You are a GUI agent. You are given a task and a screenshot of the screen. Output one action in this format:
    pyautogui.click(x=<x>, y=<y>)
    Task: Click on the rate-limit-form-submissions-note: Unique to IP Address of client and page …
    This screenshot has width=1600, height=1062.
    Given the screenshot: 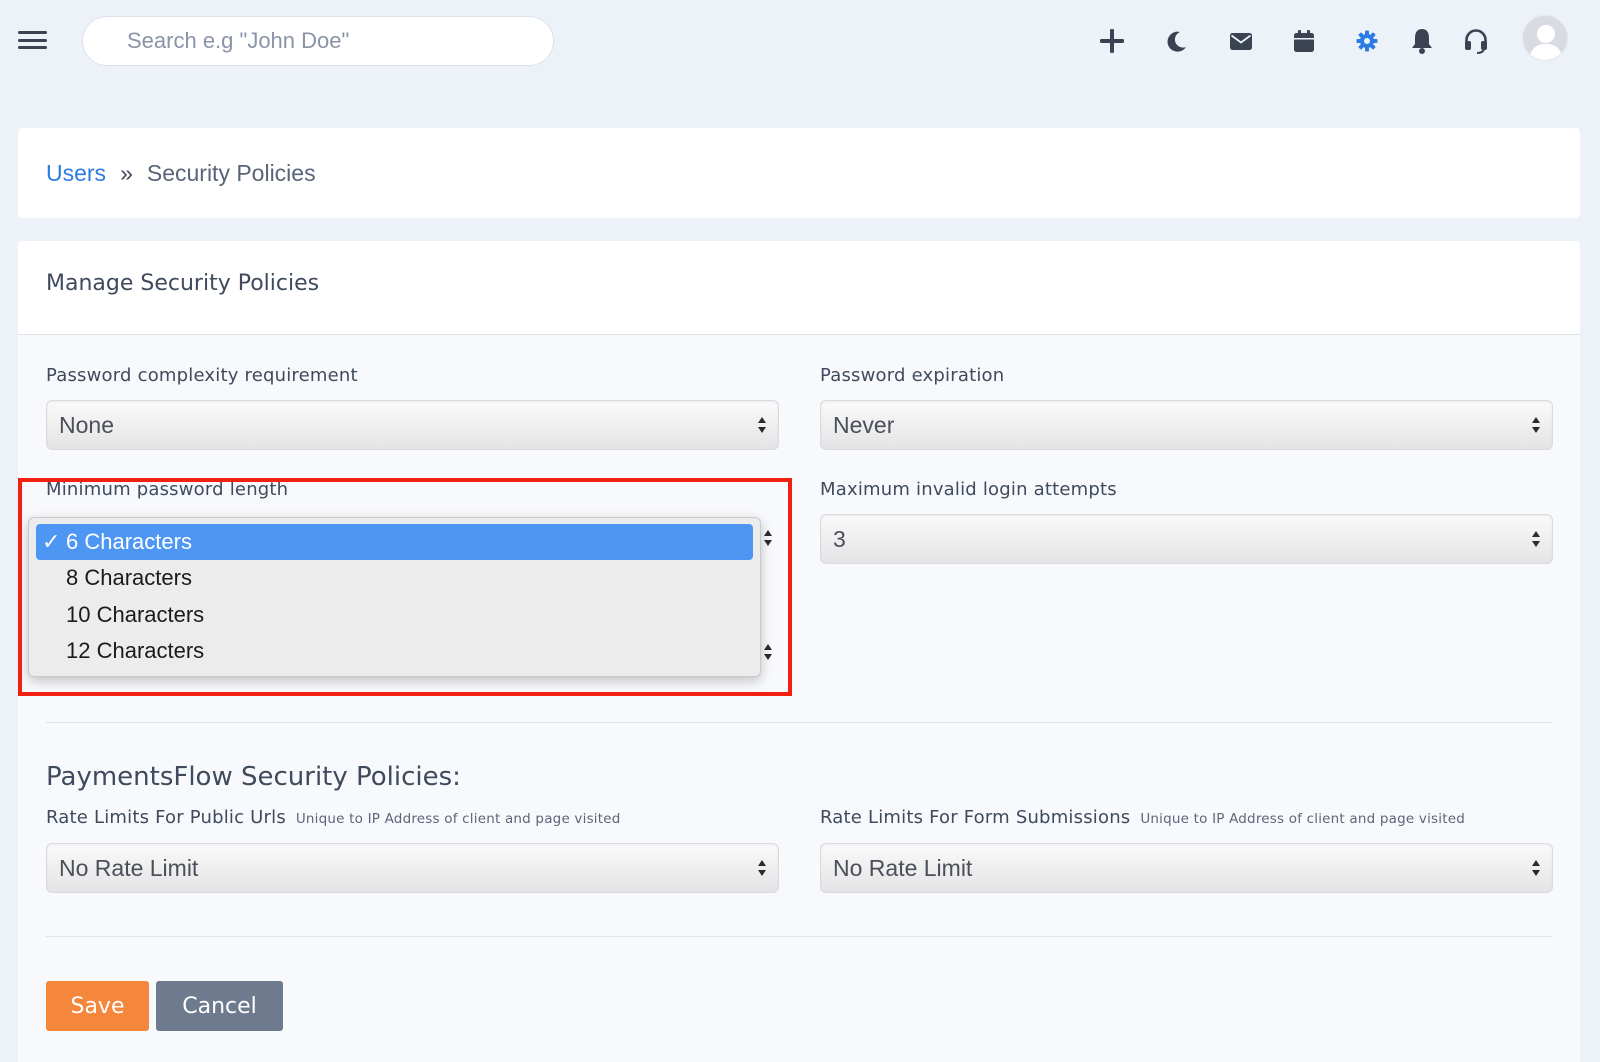 What is the action you would take?
    pyautogui.click(x=1302, y=819)
    